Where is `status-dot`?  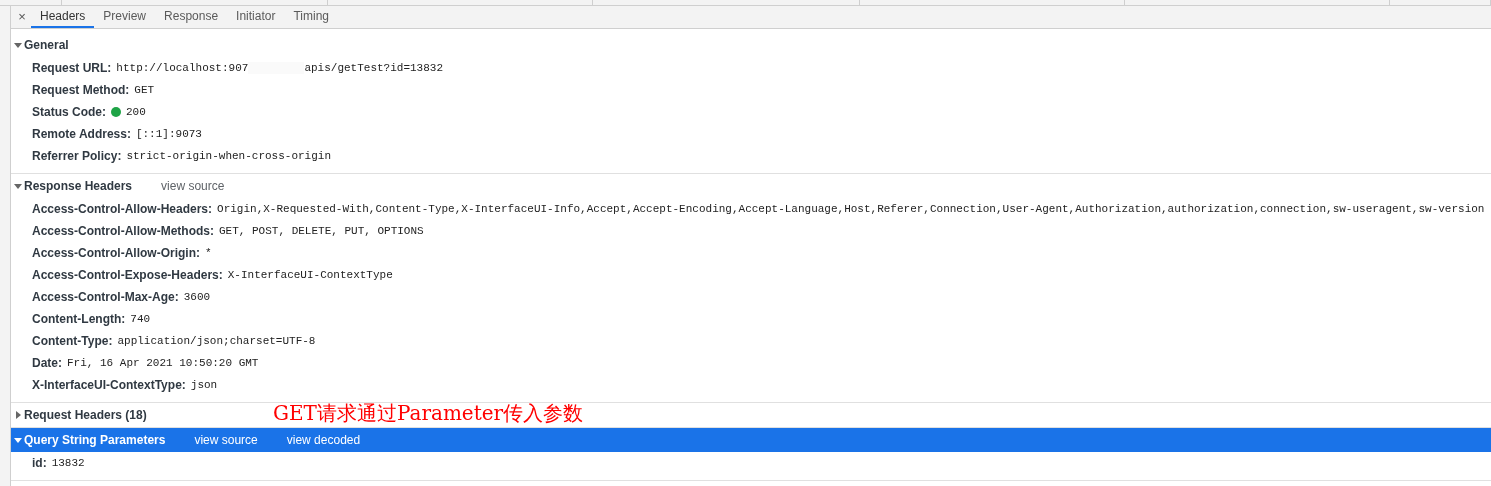 status-dot is located at coordinates (116, 112).